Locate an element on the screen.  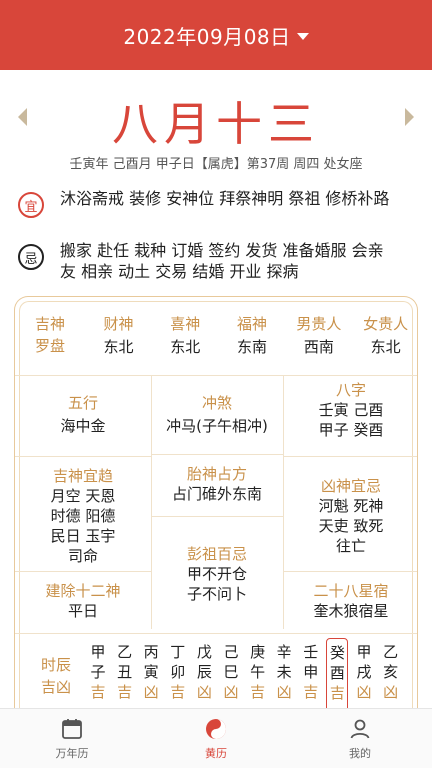
ershiba-title: 二十八星宿 is located at coordinates (351, 591).